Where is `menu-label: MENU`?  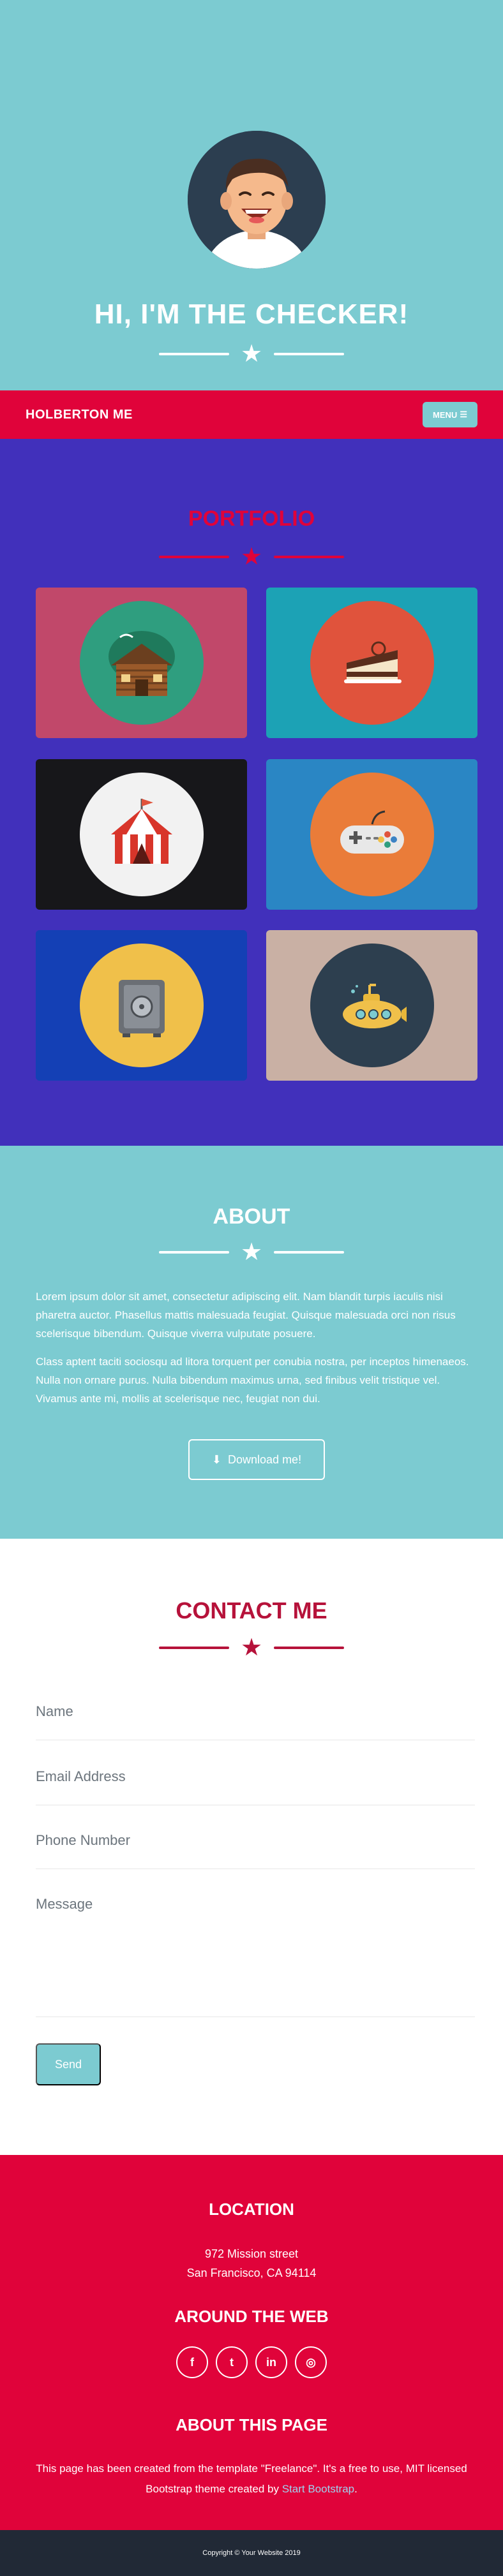 menu-label: MENU is located at coordinates (445, 415).